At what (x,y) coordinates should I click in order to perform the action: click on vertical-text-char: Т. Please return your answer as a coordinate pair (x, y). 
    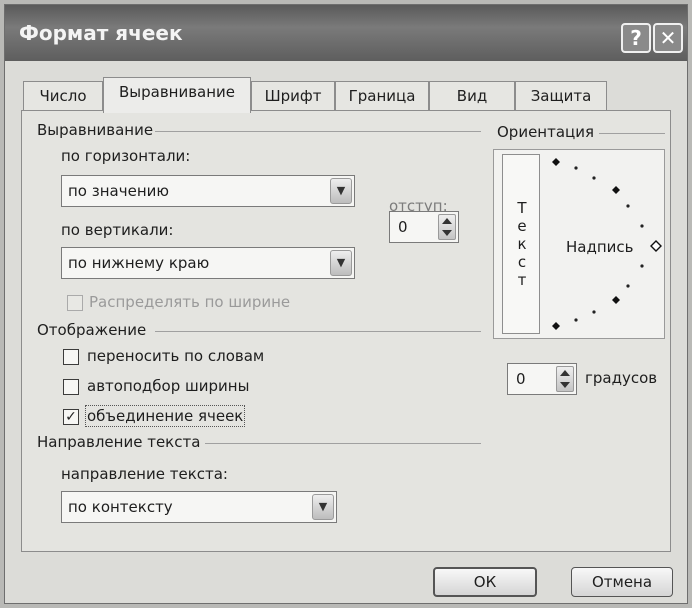
    Looking at the image, I should click on (522, 208).